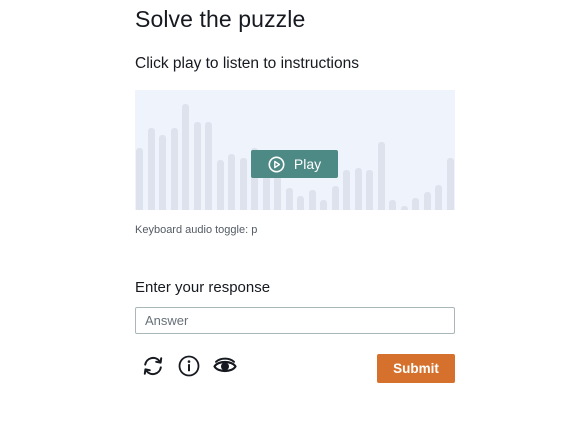  Describe the element at coordinates (203, 287) in the screenshot. I see `response-label: Enter your response` at that location.